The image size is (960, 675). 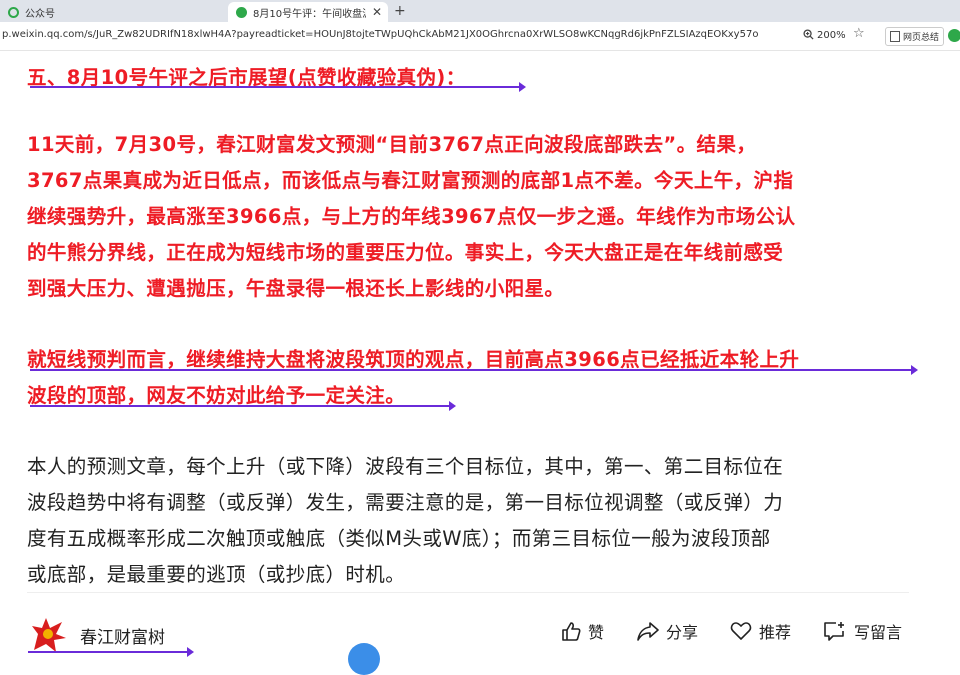 I want to click on recommend-button: 推荐, so click(x=760, y=631).